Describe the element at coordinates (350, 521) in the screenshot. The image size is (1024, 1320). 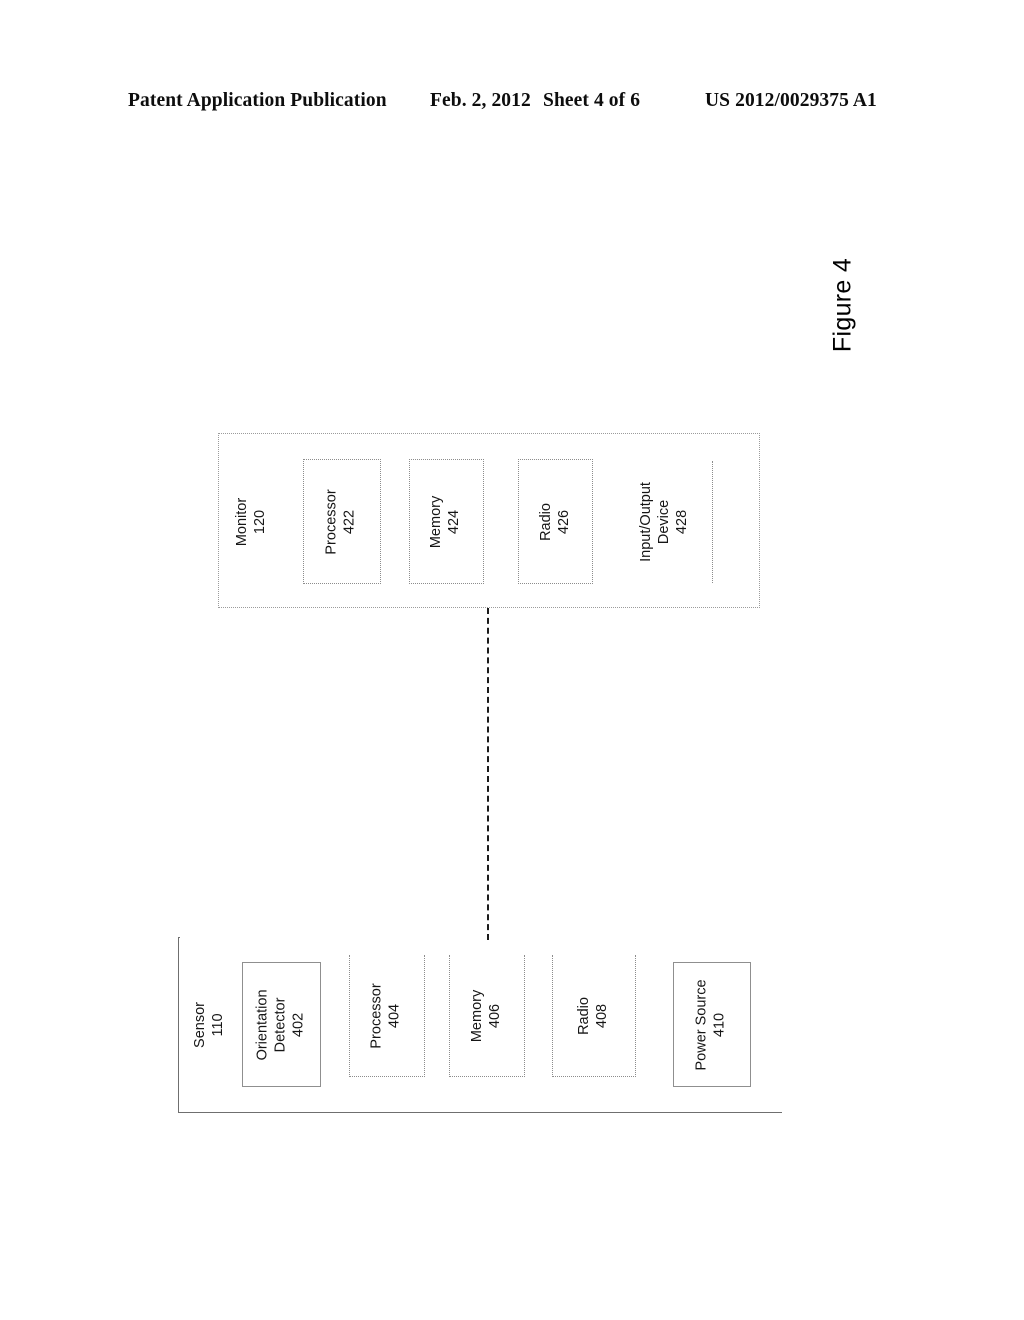
I see `monitor-processor-ref-number: 422` at that location.